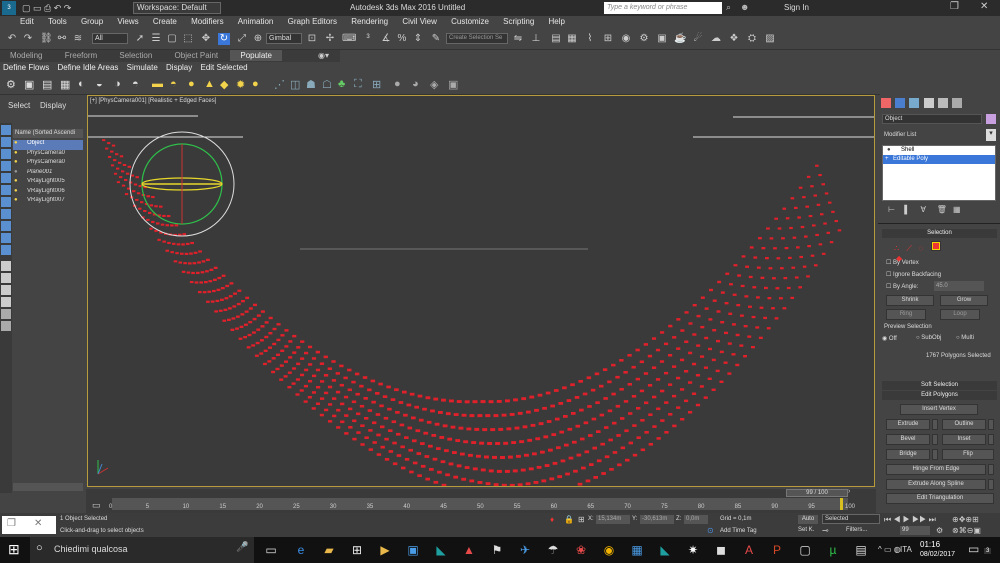 The image size is (1000, 563). I want to click on vray-scene-icon: ⊞, so click(376, 84).